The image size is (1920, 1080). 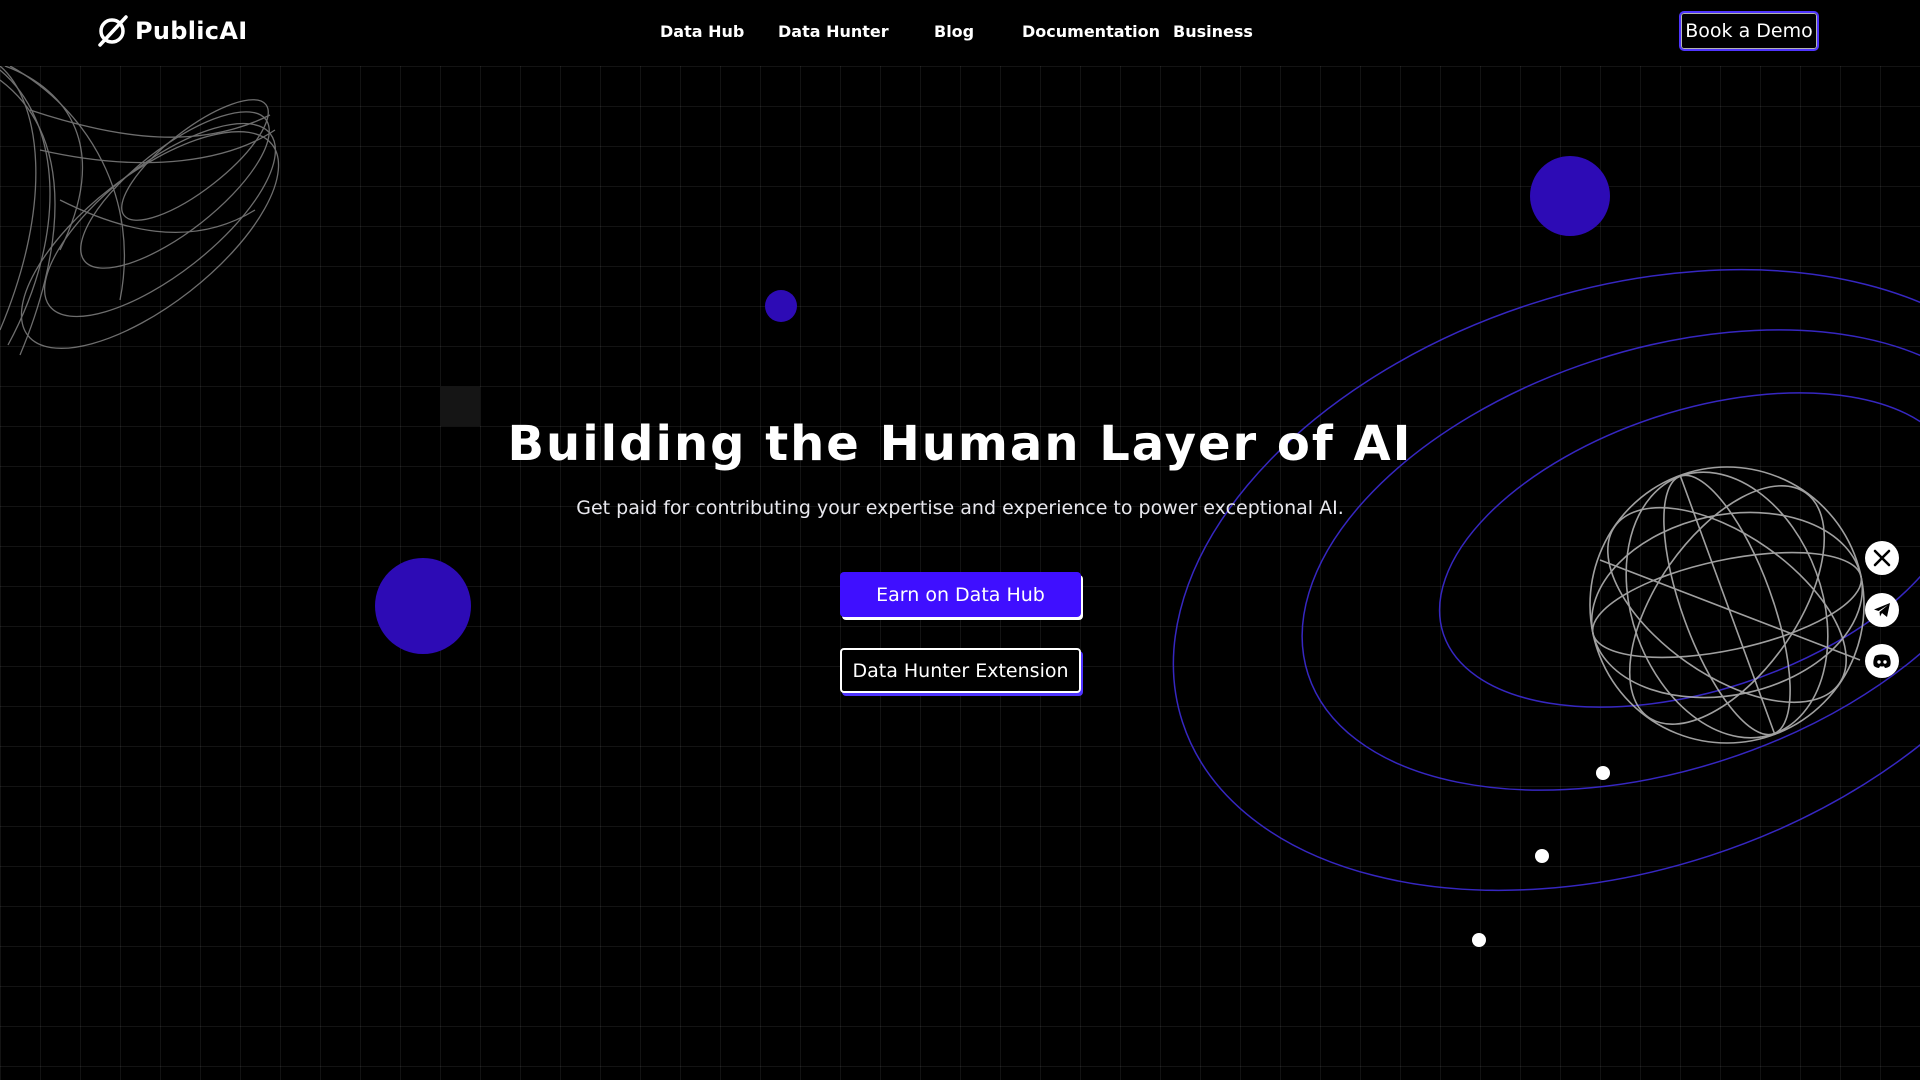 I want to click on x-icon, so click(x=1882, y=558).